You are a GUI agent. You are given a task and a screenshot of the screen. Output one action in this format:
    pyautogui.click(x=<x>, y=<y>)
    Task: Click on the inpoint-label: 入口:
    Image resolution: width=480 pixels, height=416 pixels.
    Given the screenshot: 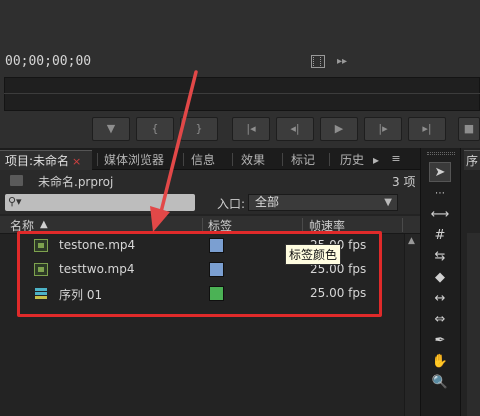 What is the action you would take?
    pyautogui.click(x=231, y=204)
    